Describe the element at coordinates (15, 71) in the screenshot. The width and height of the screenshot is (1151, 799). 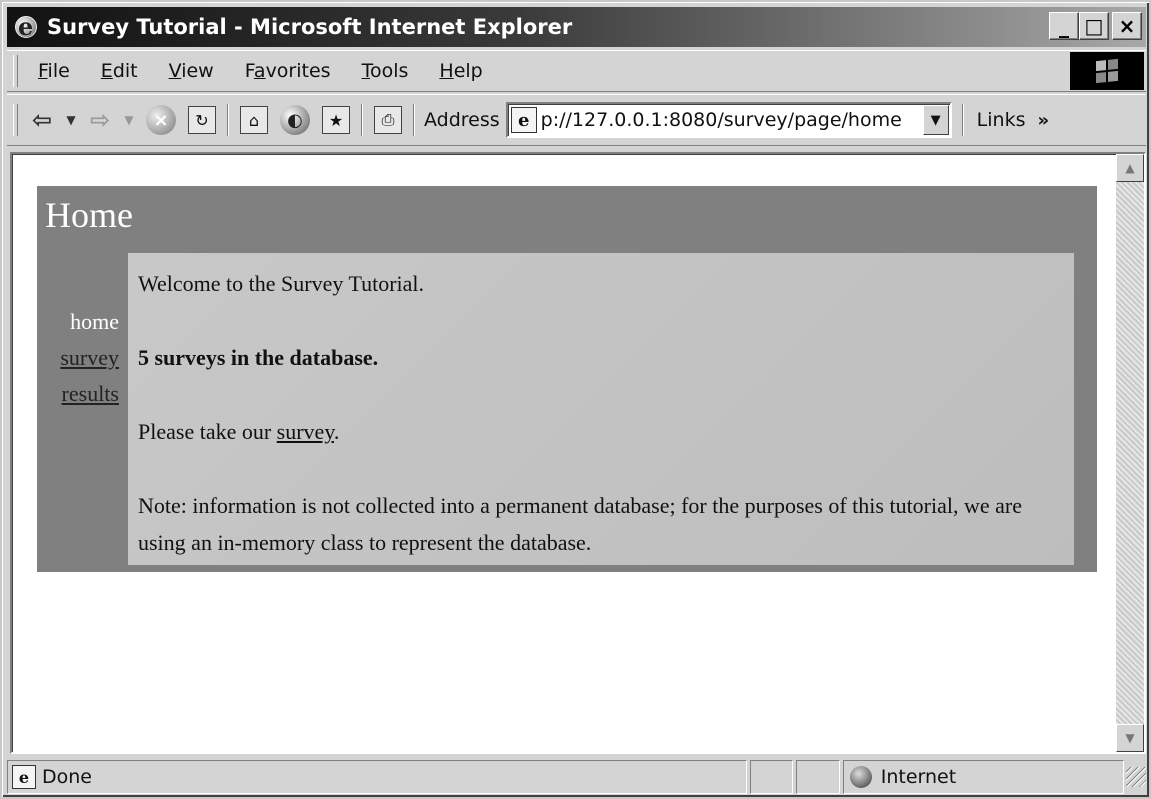
I see `menu-grip` at that location.